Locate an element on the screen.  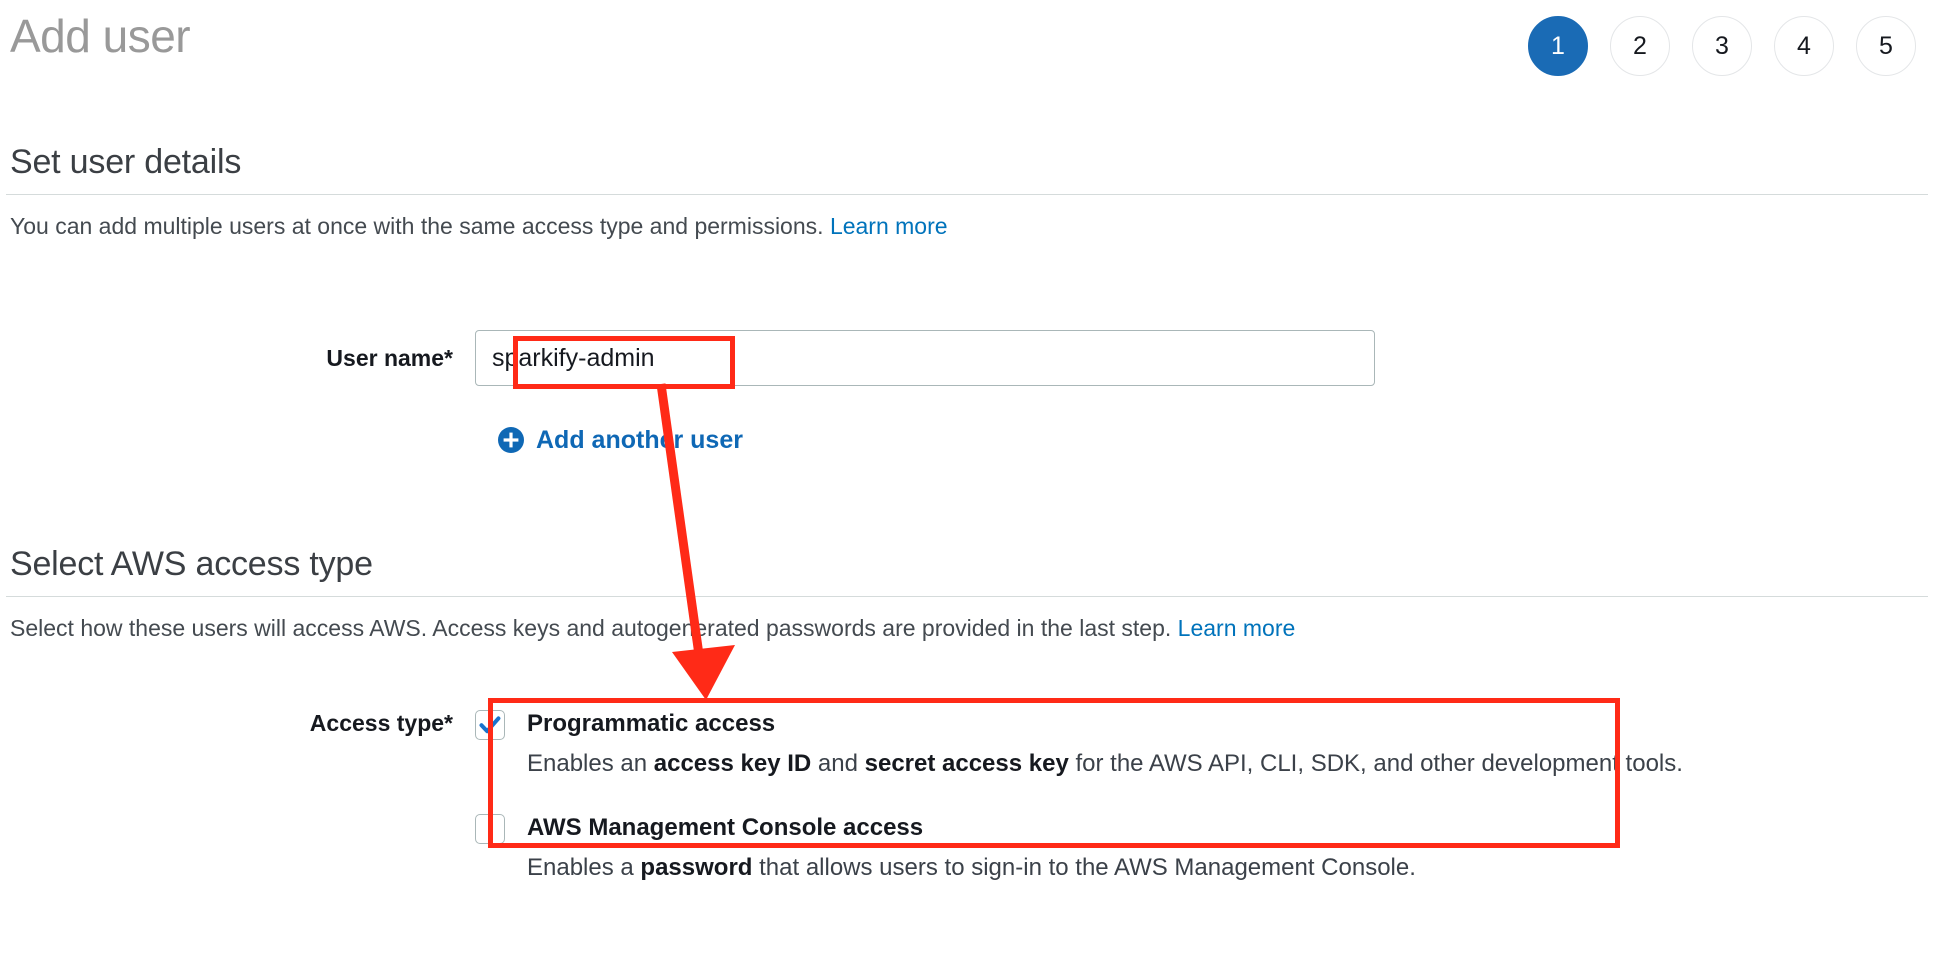
desc-bold-secret-access-key: secret access key is located at coordinates (966, 763).